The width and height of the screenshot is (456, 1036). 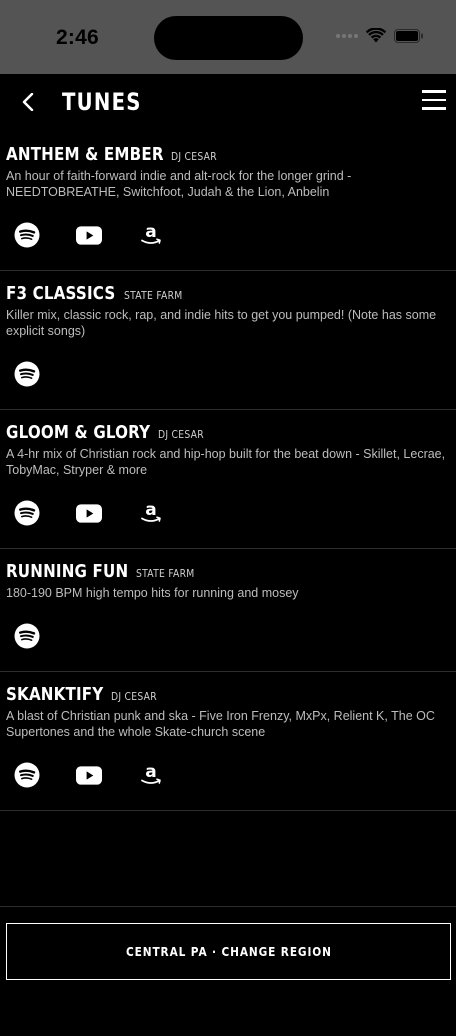 I want to click on status-time: 2:46, so click(x=77, y=37).